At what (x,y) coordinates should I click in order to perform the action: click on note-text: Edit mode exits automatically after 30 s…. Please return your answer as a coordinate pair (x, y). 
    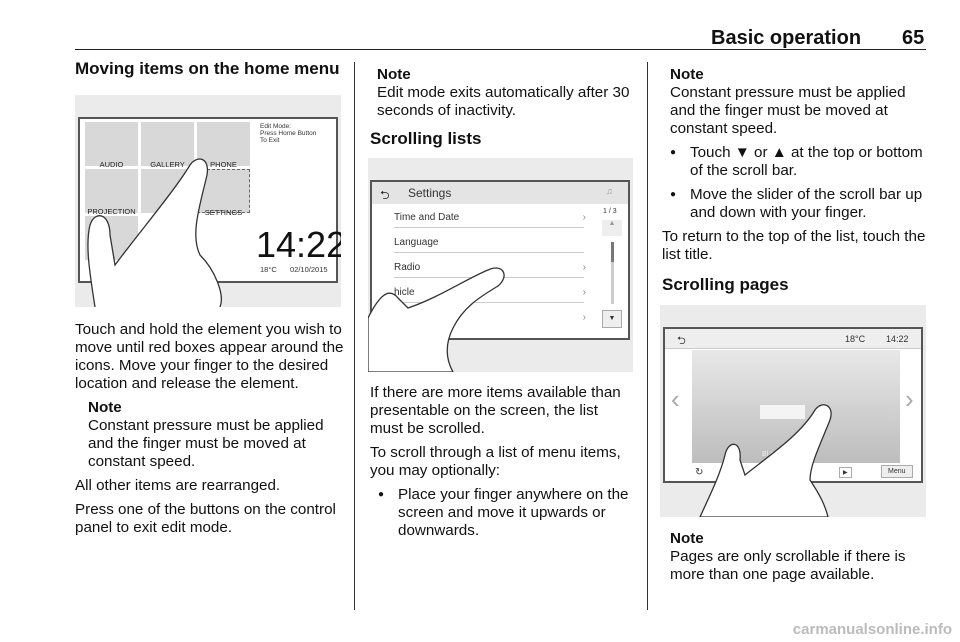
    Looking at the image, I should click on (503, 101).